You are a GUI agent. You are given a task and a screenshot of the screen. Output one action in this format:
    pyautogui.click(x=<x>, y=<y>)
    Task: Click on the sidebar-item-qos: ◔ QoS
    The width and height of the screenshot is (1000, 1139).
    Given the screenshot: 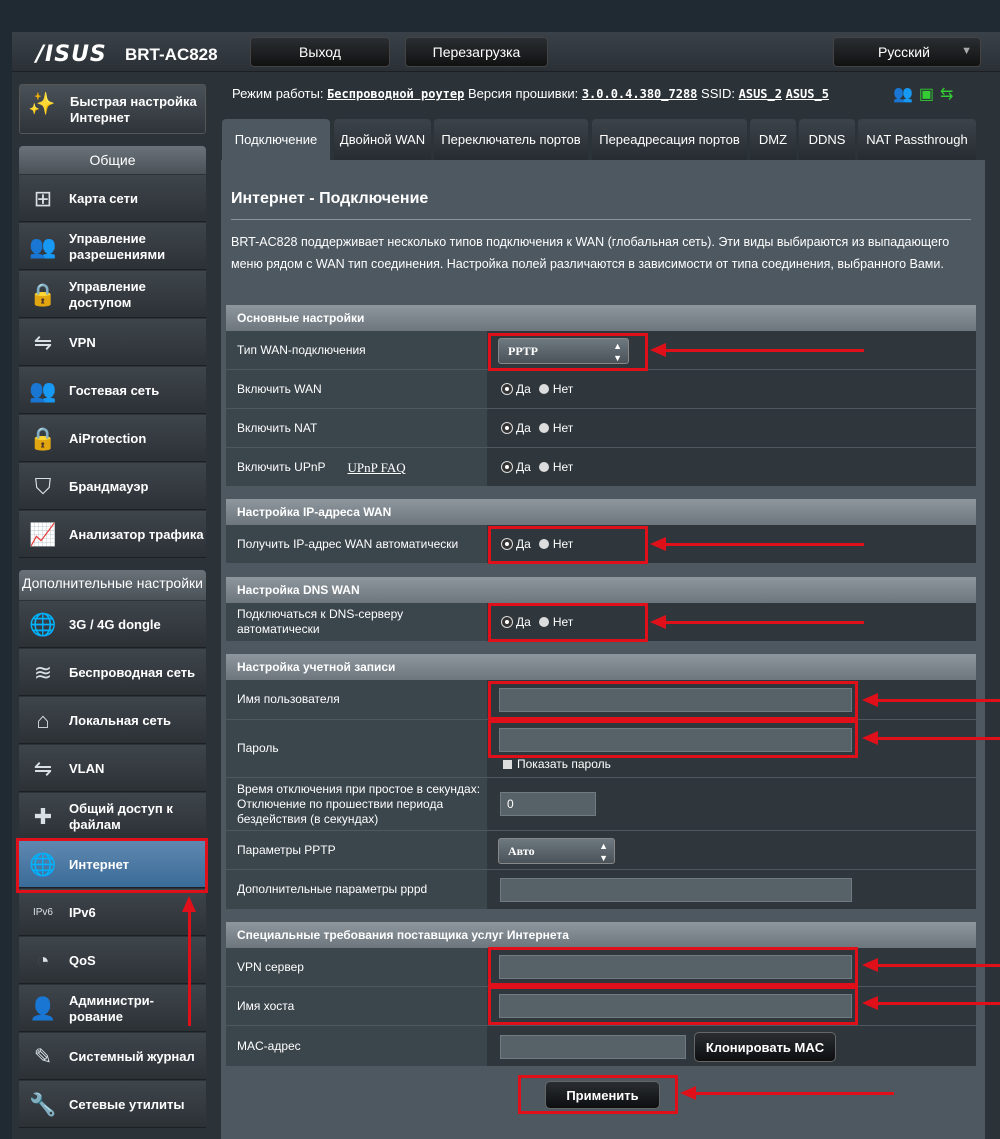 What is the action you would take?
    pyautogui.click(x=112, y=960)
    